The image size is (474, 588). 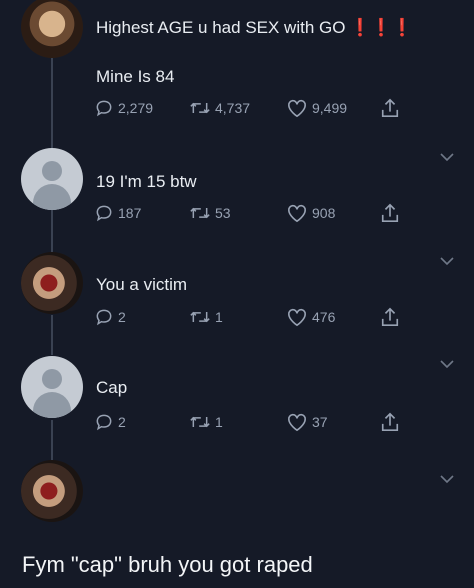 What do you see at coordinates (136, 108) in the screenshot?
I see `reply-count: 2,279` at bounding box center [136, 108].